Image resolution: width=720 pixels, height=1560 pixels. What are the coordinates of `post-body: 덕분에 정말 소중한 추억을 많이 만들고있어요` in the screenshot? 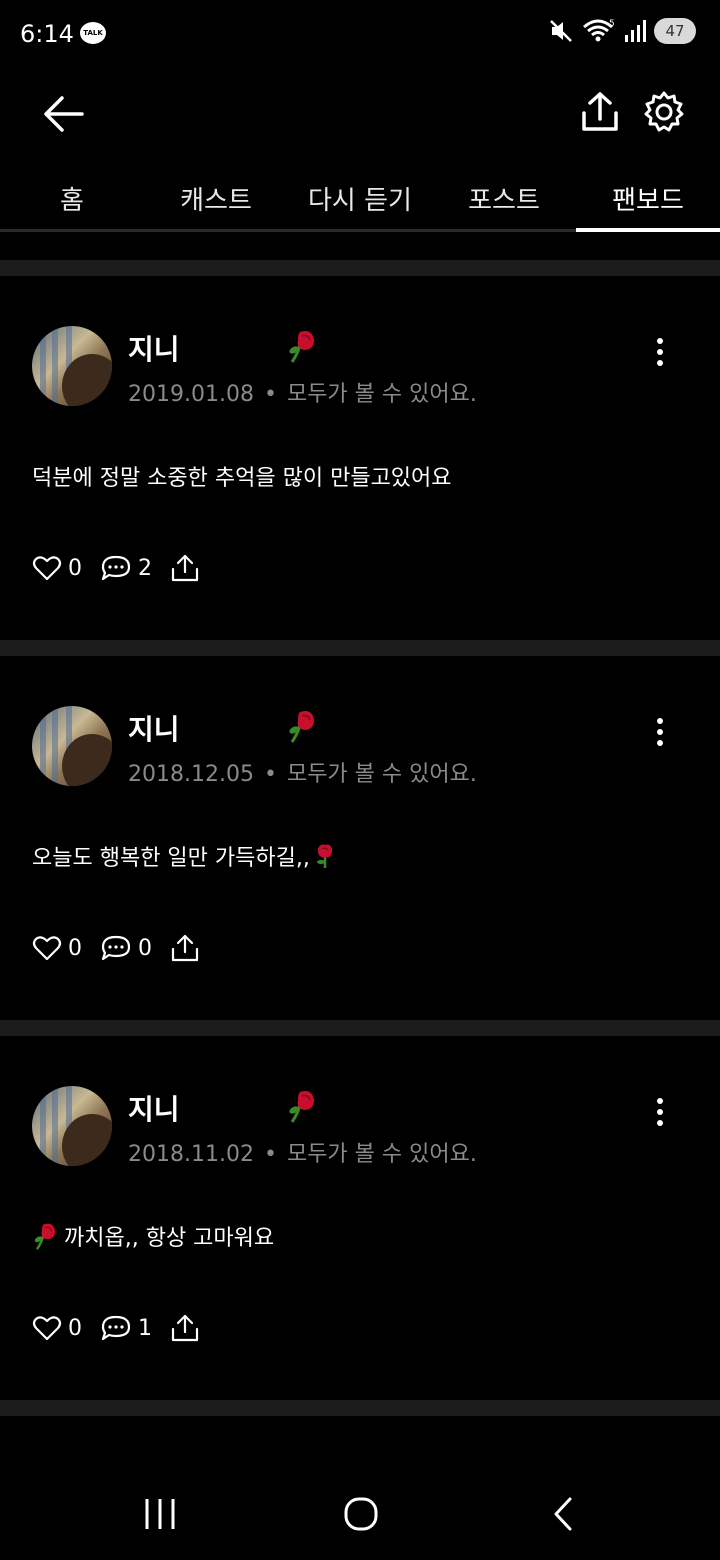 It's located at (242, 476).